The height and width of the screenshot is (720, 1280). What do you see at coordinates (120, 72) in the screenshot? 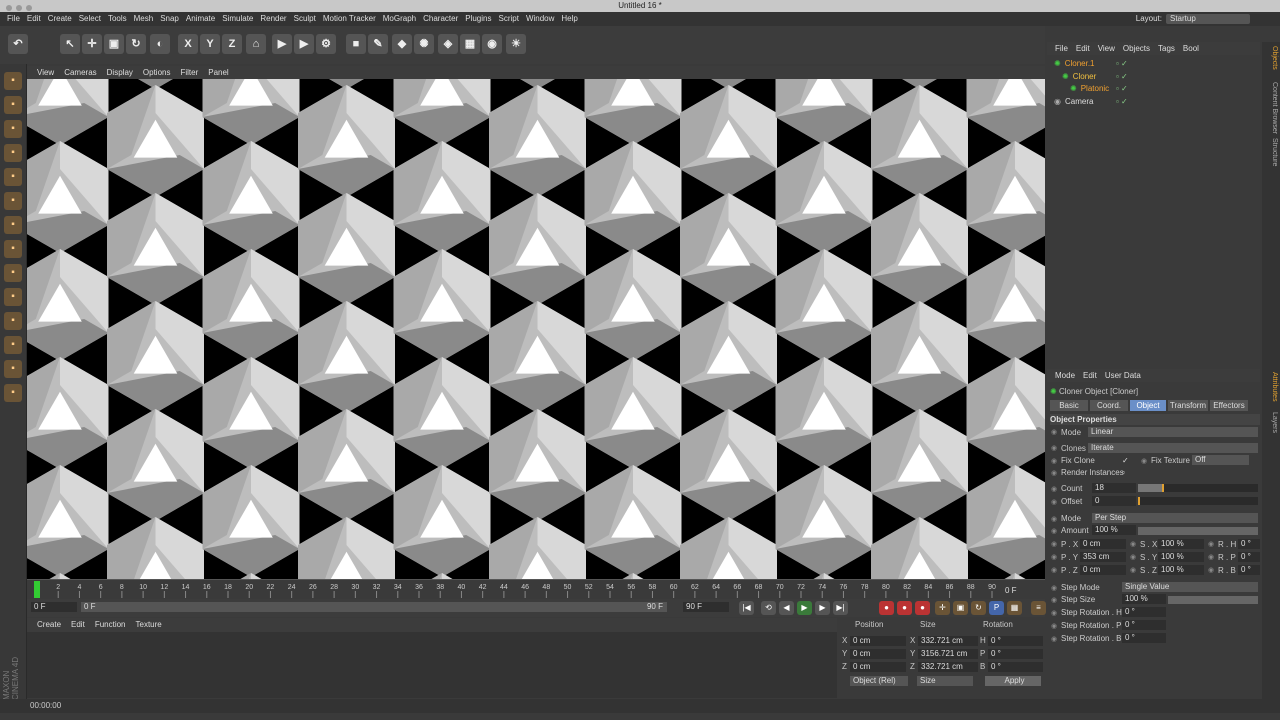
I see `viewport-menu-display: Display` at bounding box center [120, 72].